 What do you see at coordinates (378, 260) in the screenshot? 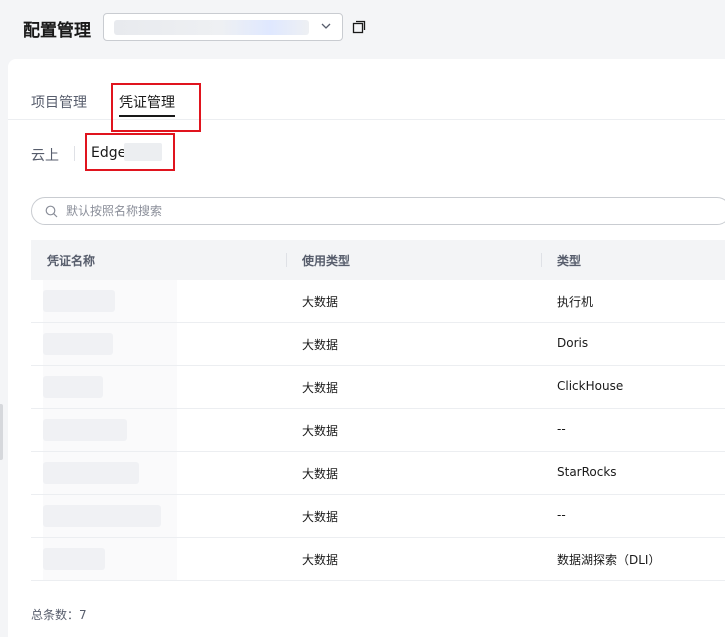
I see `table-header: 凭证名称 使用类型 类型` at bounding box center [378, 260].